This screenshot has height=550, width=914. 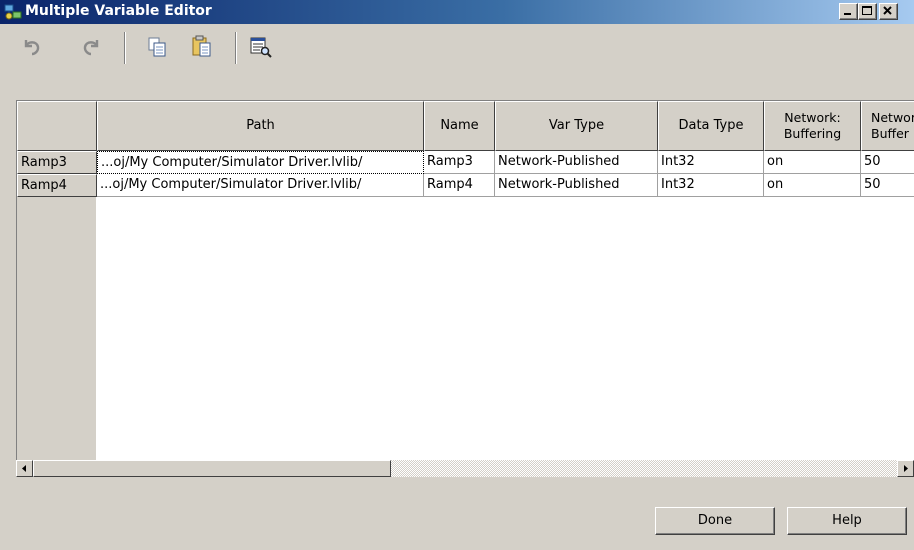 I want to click on corner-header, so click(x=57, y=126).